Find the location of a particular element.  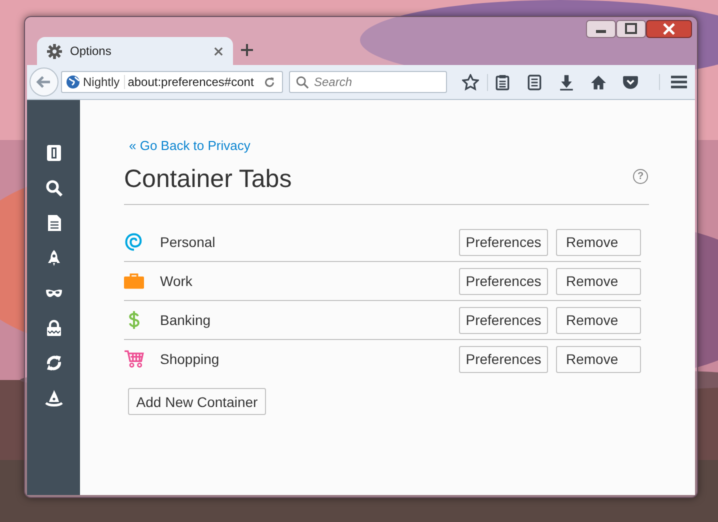

container-name: Banking is located at coordinates (186, 320).